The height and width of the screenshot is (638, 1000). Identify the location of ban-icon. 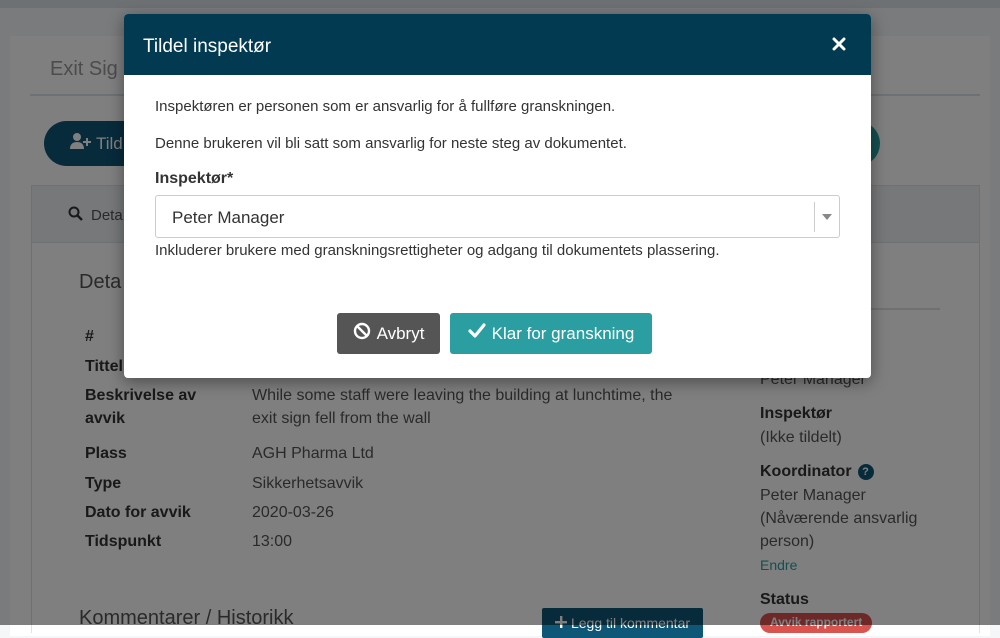
(362, 333).